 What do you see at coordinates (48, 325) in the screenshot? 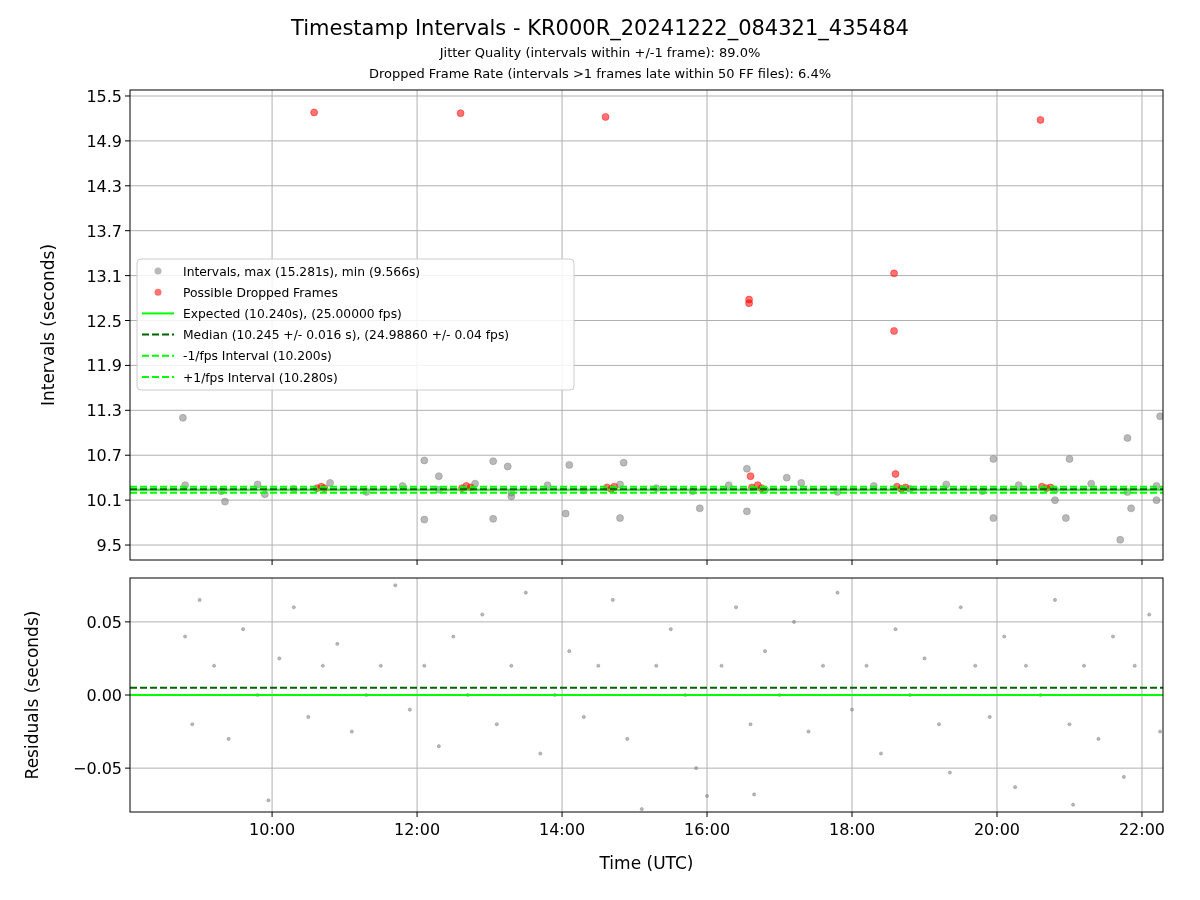
I see `axis-label: Intervals (seconds)` at bounding box center [48, 325].